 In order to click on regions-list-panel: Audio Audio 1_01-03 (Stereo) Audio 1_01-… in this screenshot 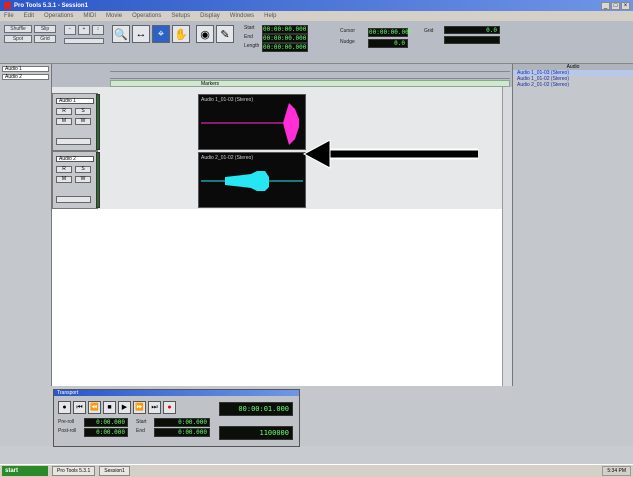, I will do `click(572, 225)`.